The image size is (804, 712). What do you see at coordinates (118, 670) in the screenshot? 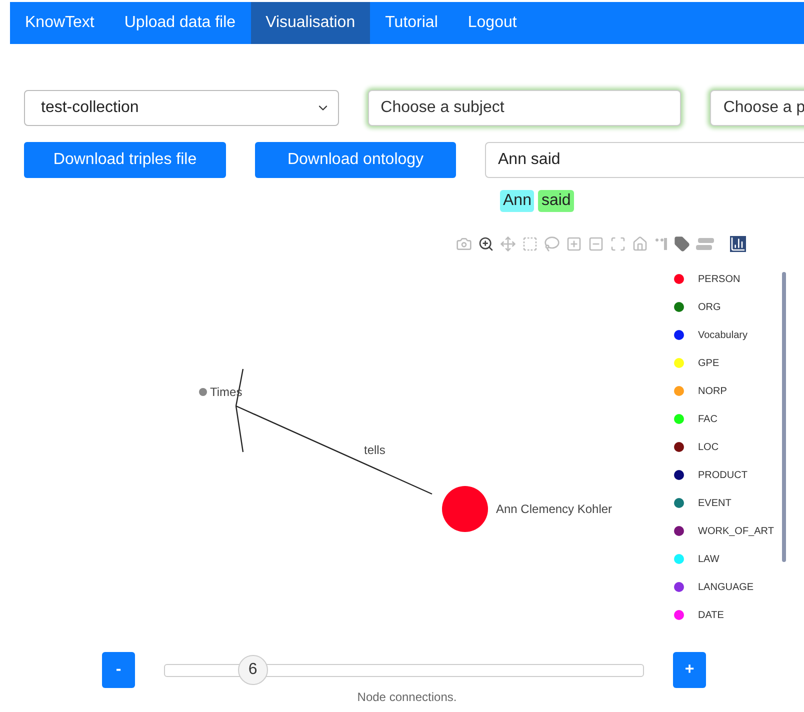
I see `decrease-button: -` at bounding box center [118, 670].